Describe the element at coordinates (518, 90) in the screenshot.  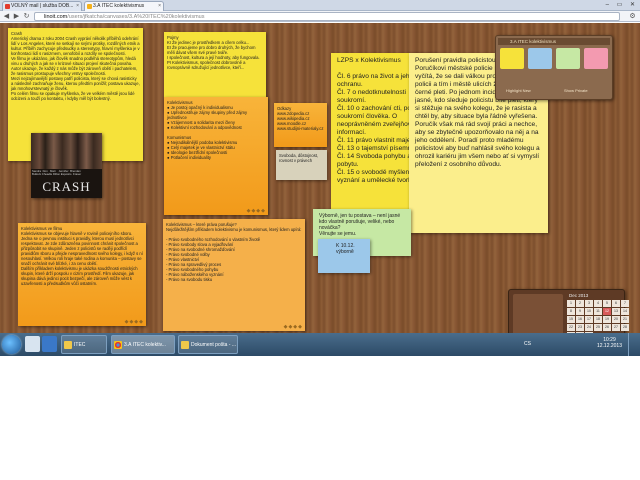
I see `highlight-new-button: Highlight New` at that location.